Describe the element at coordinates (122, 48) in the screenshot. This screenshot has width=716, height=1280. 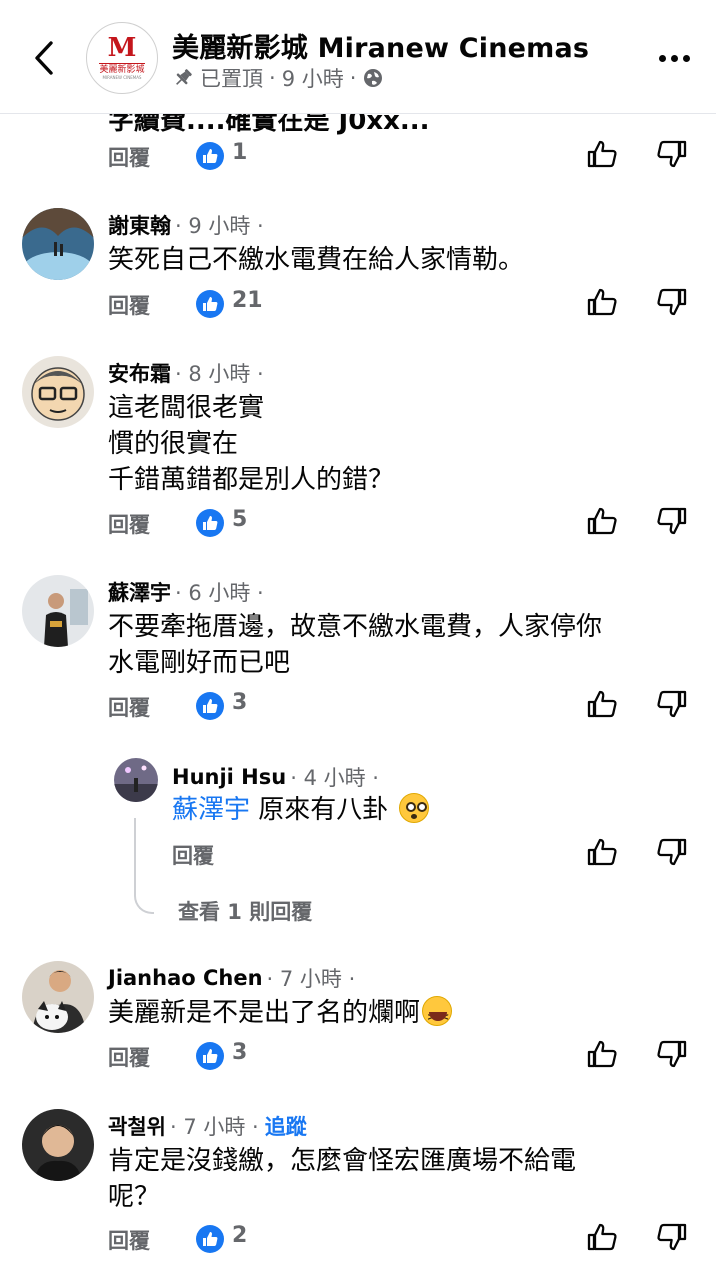
I see `logo-mark: M` at that location.